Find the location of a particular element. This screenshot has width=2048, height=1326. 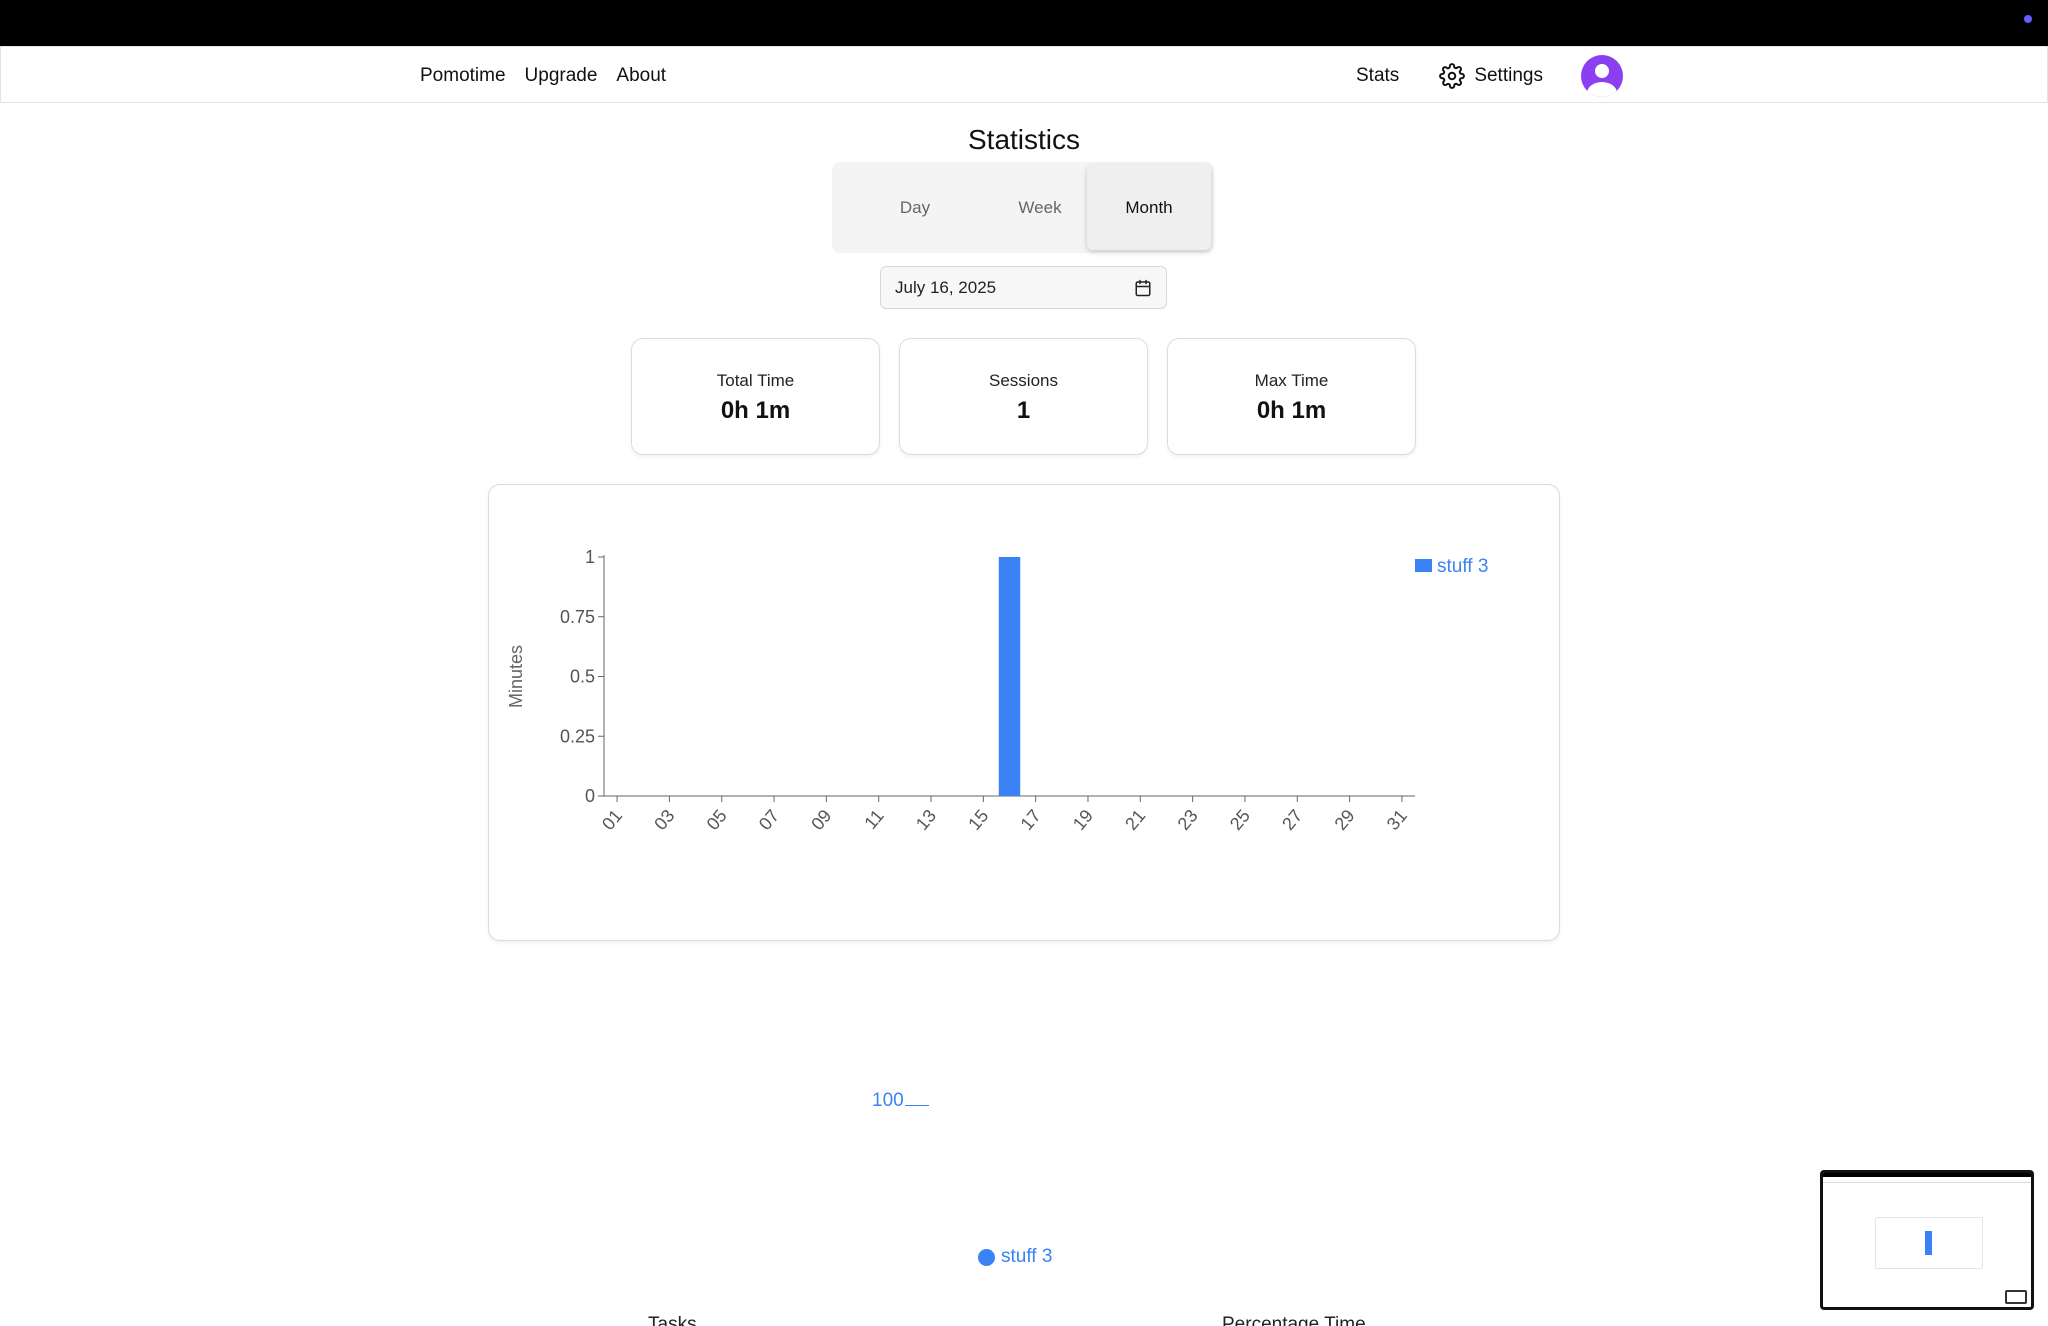

calendar-icon is located at coordinates (1143, 288).